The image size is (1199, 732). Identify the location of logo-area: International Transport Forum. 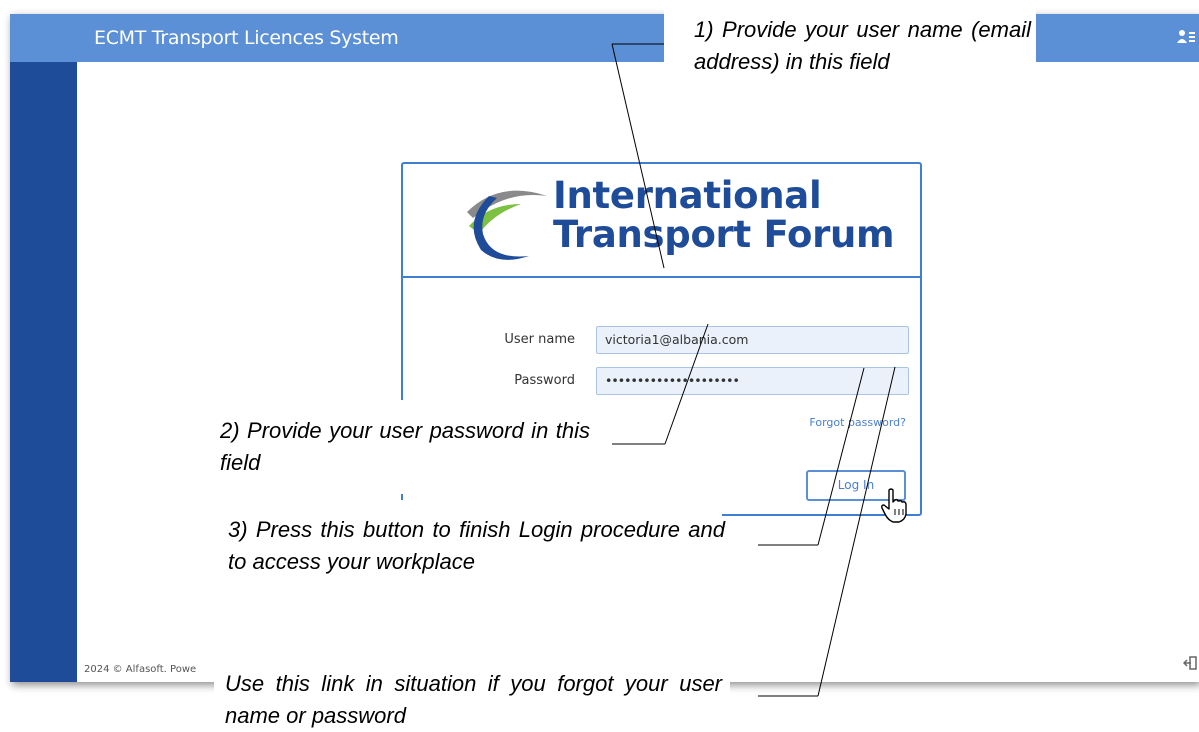
(661, 221).